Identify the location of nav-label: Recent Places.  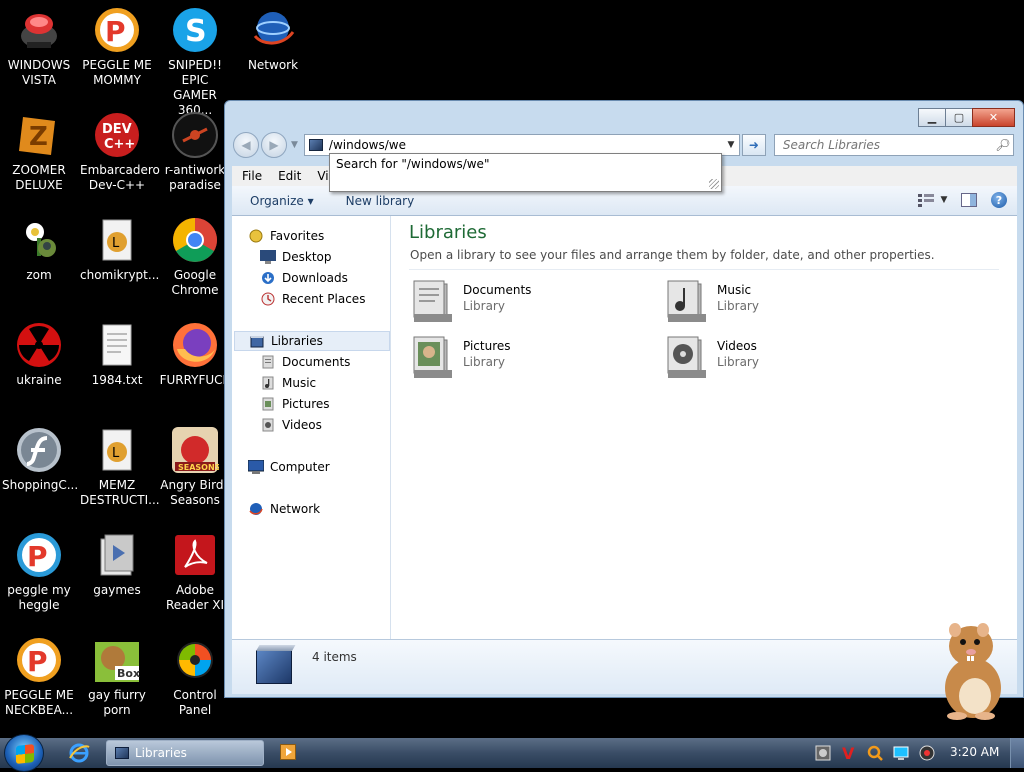
(324, 299).